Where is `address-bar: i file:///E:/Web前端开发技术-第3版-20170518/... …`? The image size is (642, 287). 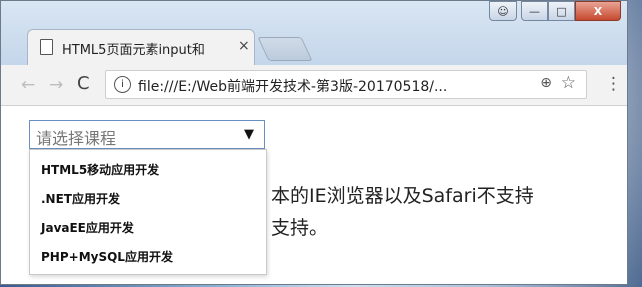 address-bar: i file:///E:/Web前端开发技术-第3版-20170518/... … is located at coordinates (346, 84).